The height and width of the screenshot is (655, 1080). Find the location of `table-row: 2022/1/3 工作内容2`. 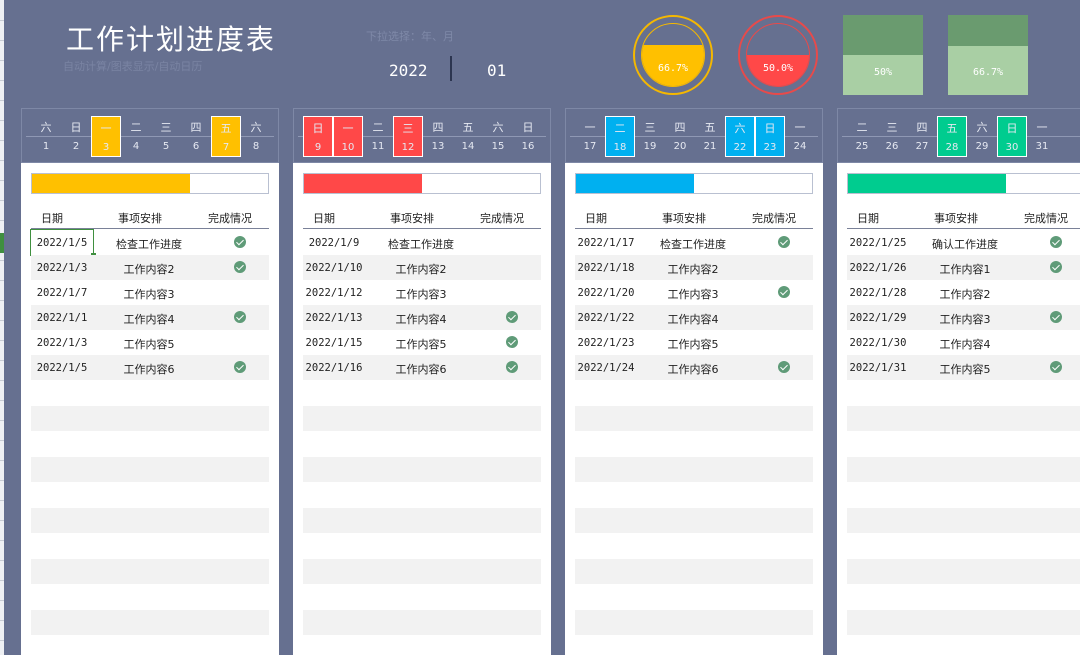

table-row: 2022/1/3 工作内容2 is located at coordinates (150, 267).